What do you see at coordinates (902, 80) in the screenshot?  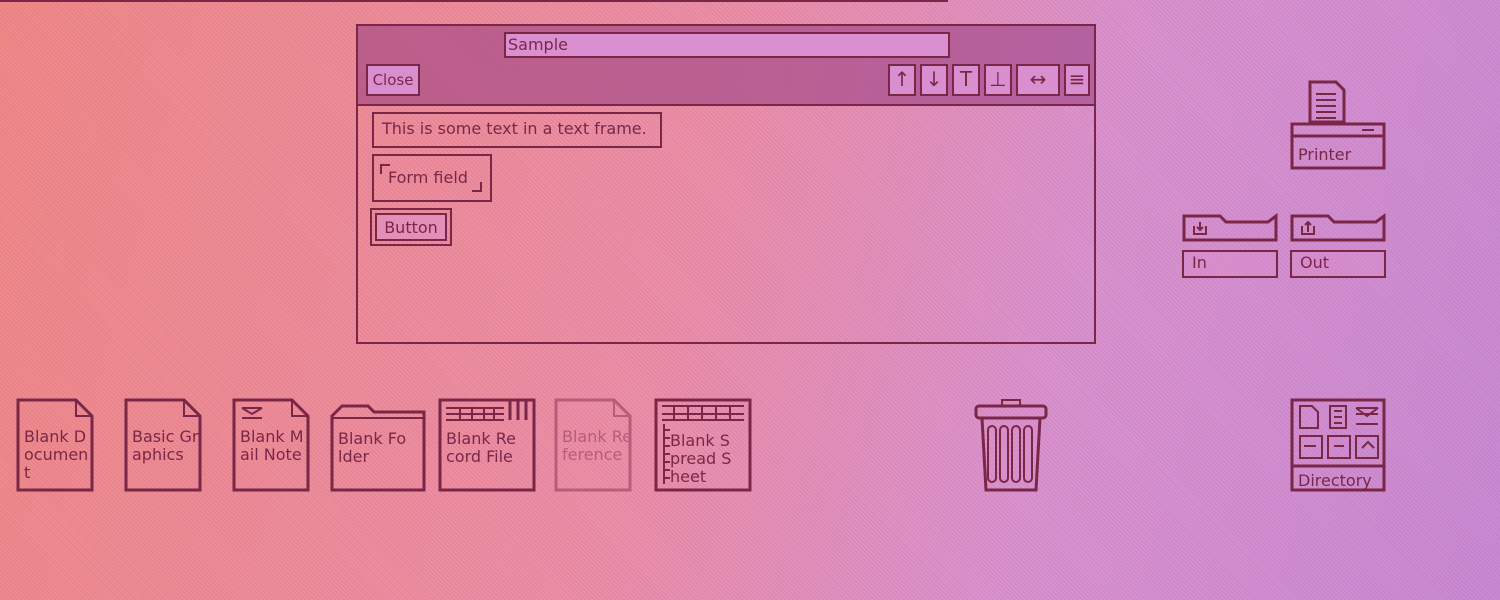 I see `scroll-up-icon: ↑` at bounding box center [902, 80].